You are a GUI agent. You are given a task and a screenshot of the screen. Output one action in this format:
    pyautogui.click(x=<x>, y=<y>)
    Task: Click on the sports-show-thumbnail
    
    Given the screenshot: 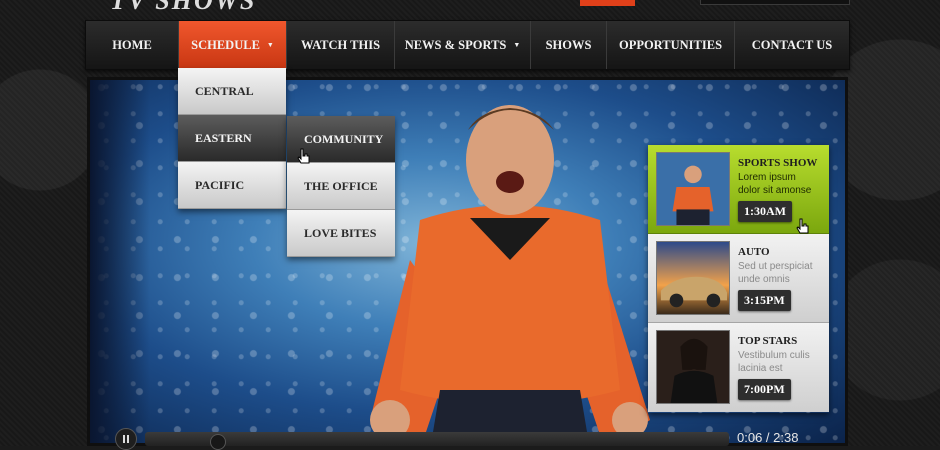 What is the action you would take?
    pyautogui.click(x=693, y=189)
    